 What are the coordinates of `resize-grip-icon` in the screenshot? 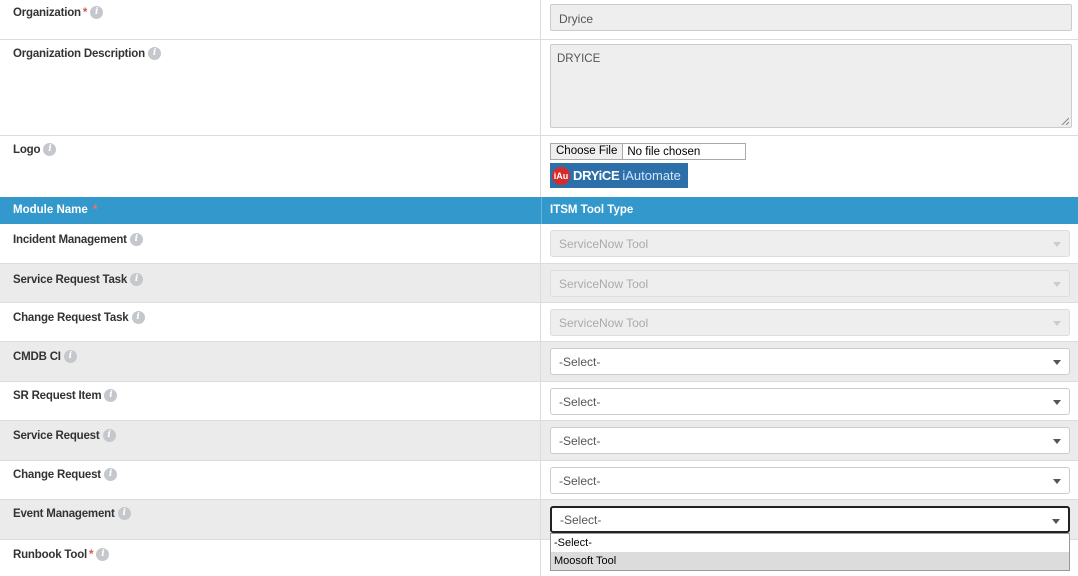 It's located at (1065, 121).